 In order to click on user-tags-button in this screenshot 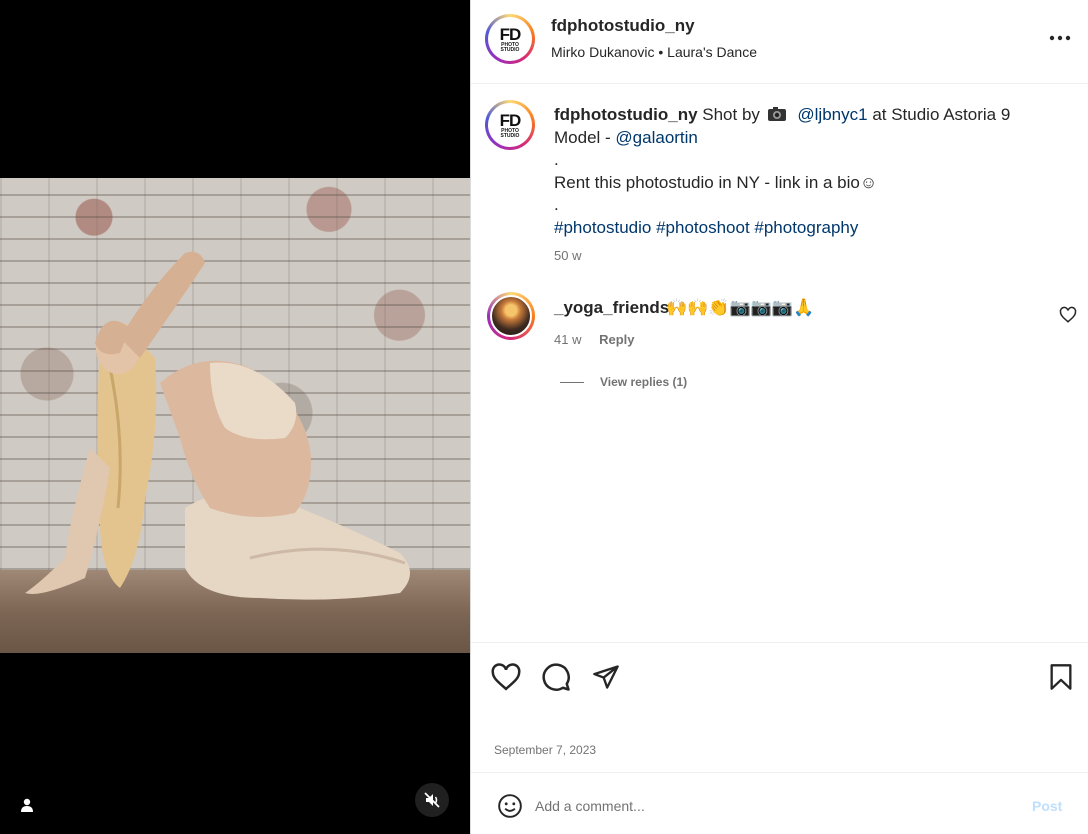, I will do `click(27, 805)`.